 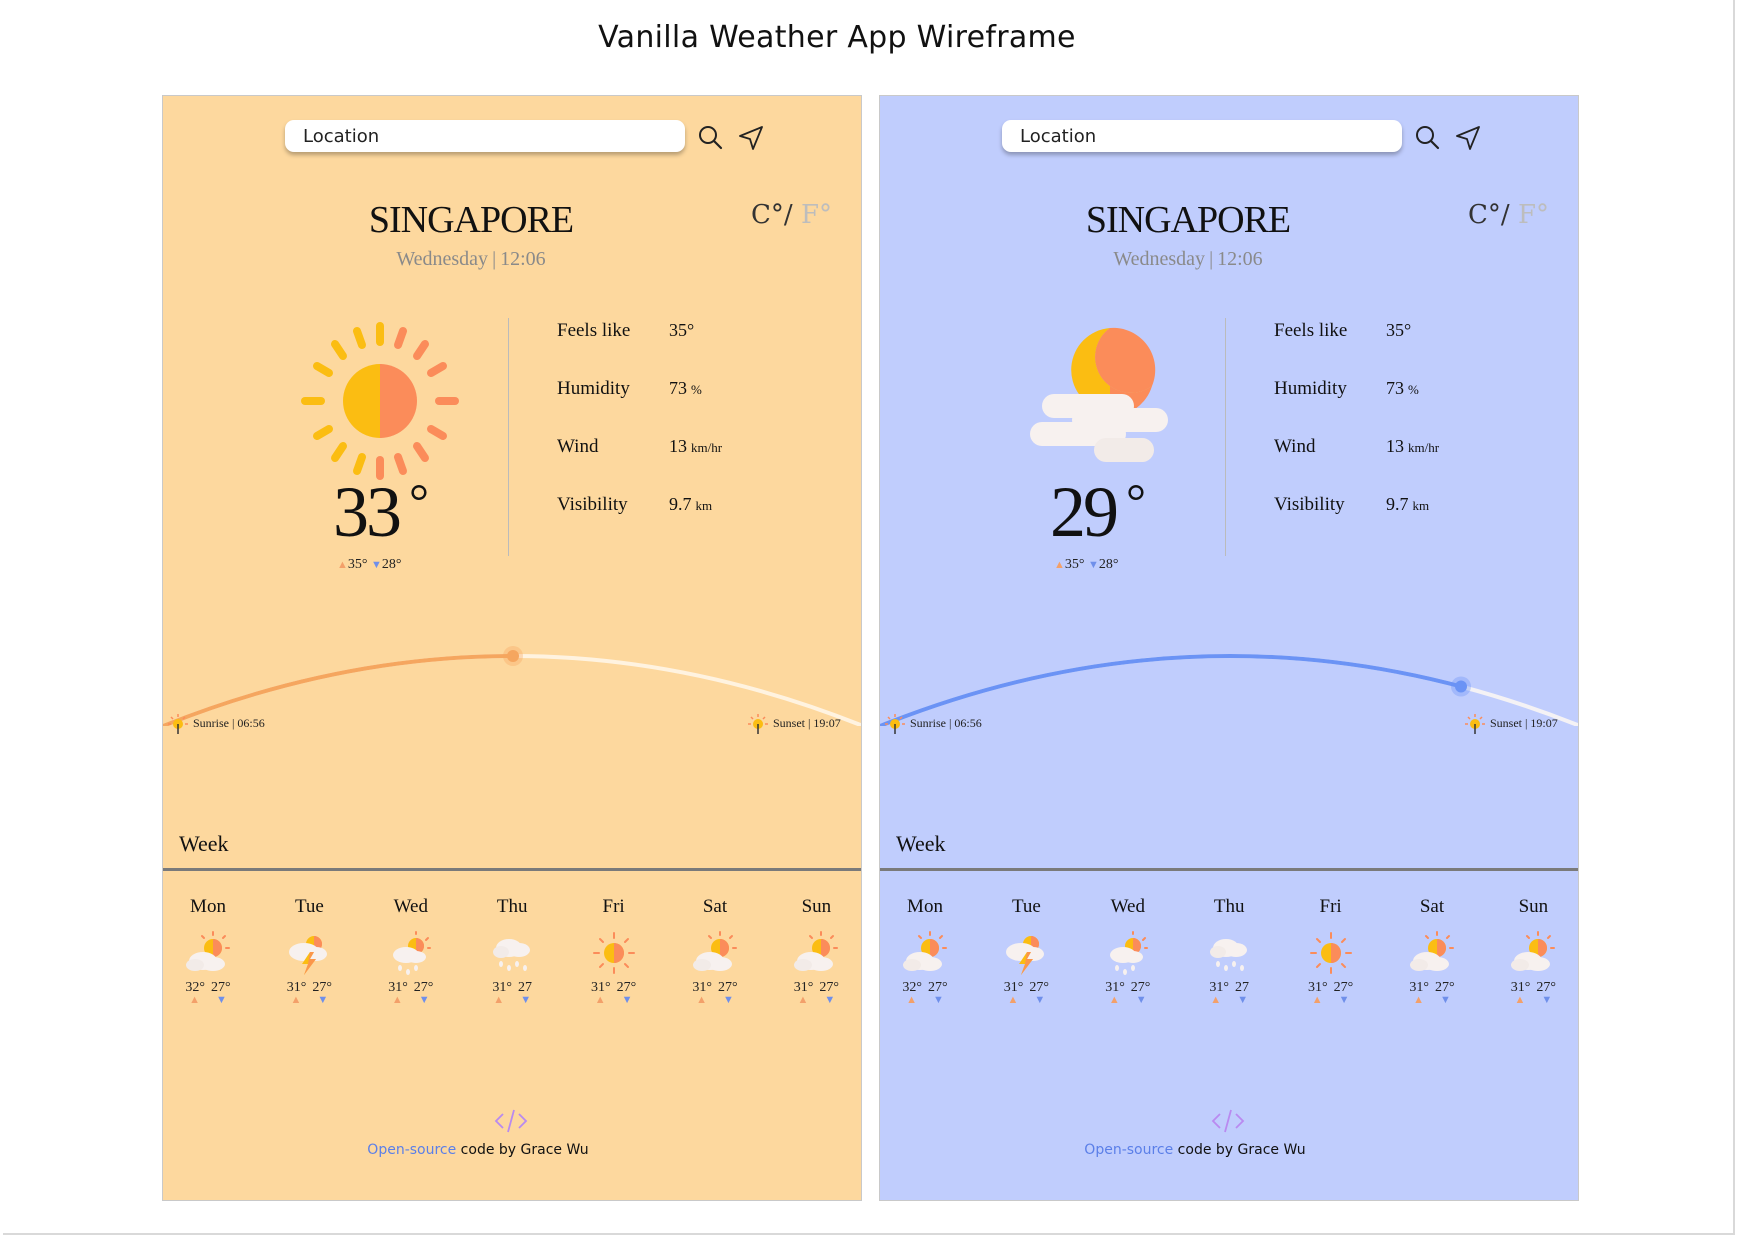 What do you see at coordinates (1395, 446) in the screenshot?
I see `value: 13` at bounding box center [1395, 446].